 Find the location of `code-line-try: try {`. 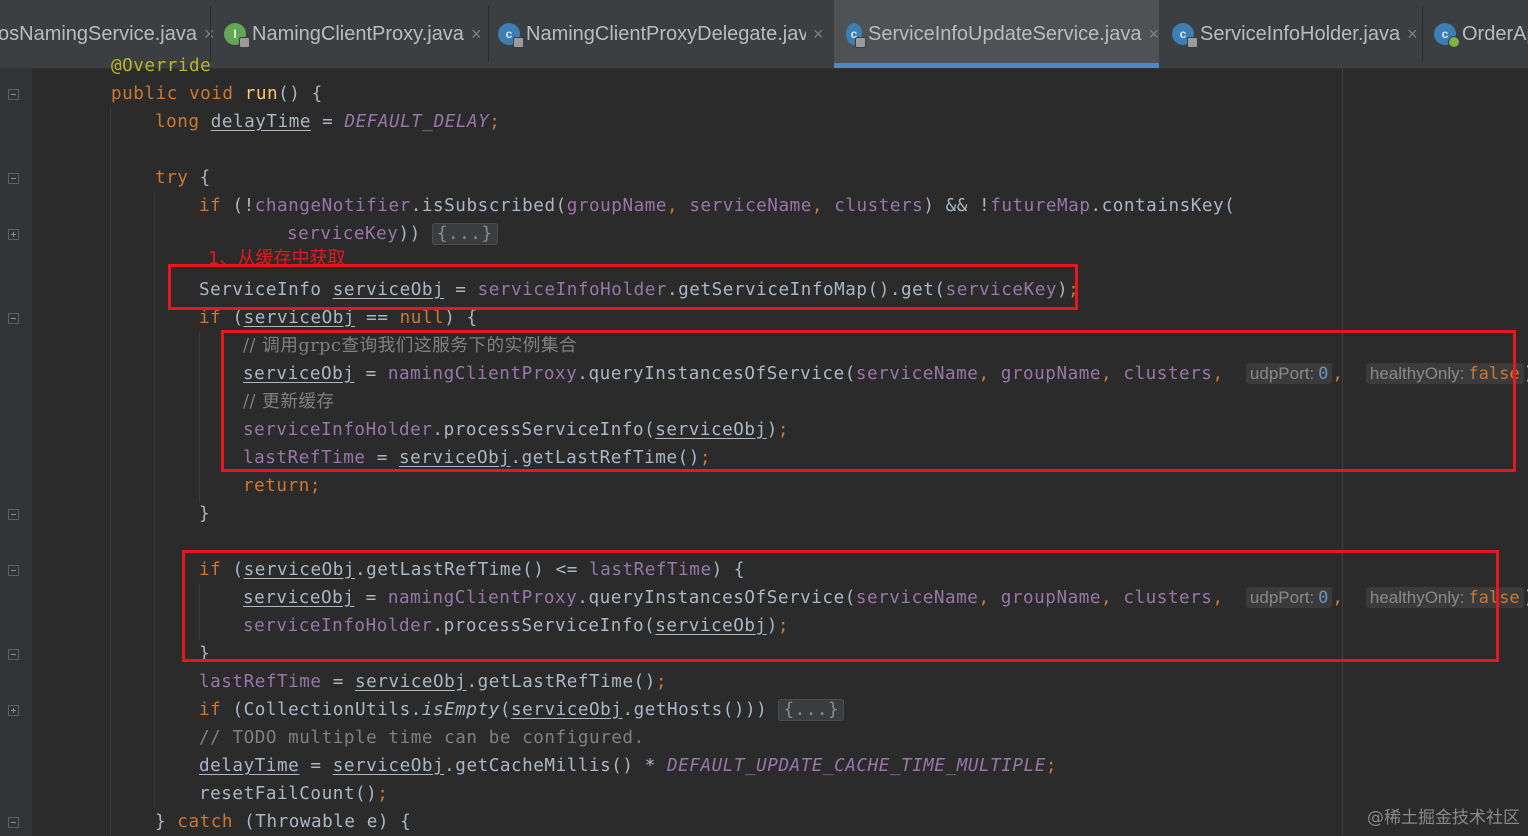

code-line-try: try { is located at coordinates (183, 178).